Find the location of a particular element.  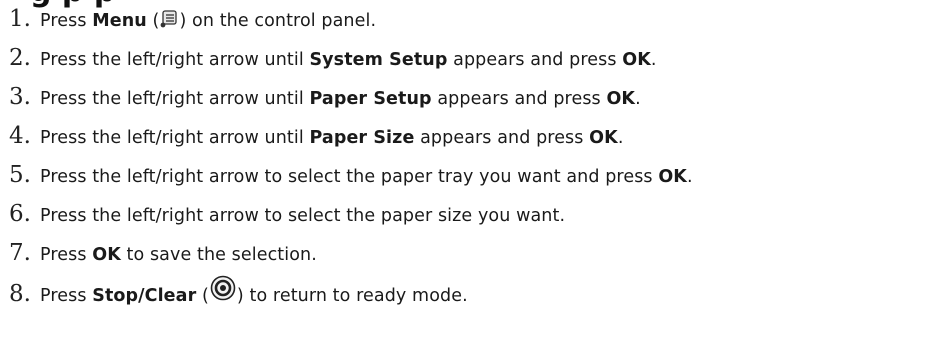

stop-clear-icon is located at coordinates (223, 288).